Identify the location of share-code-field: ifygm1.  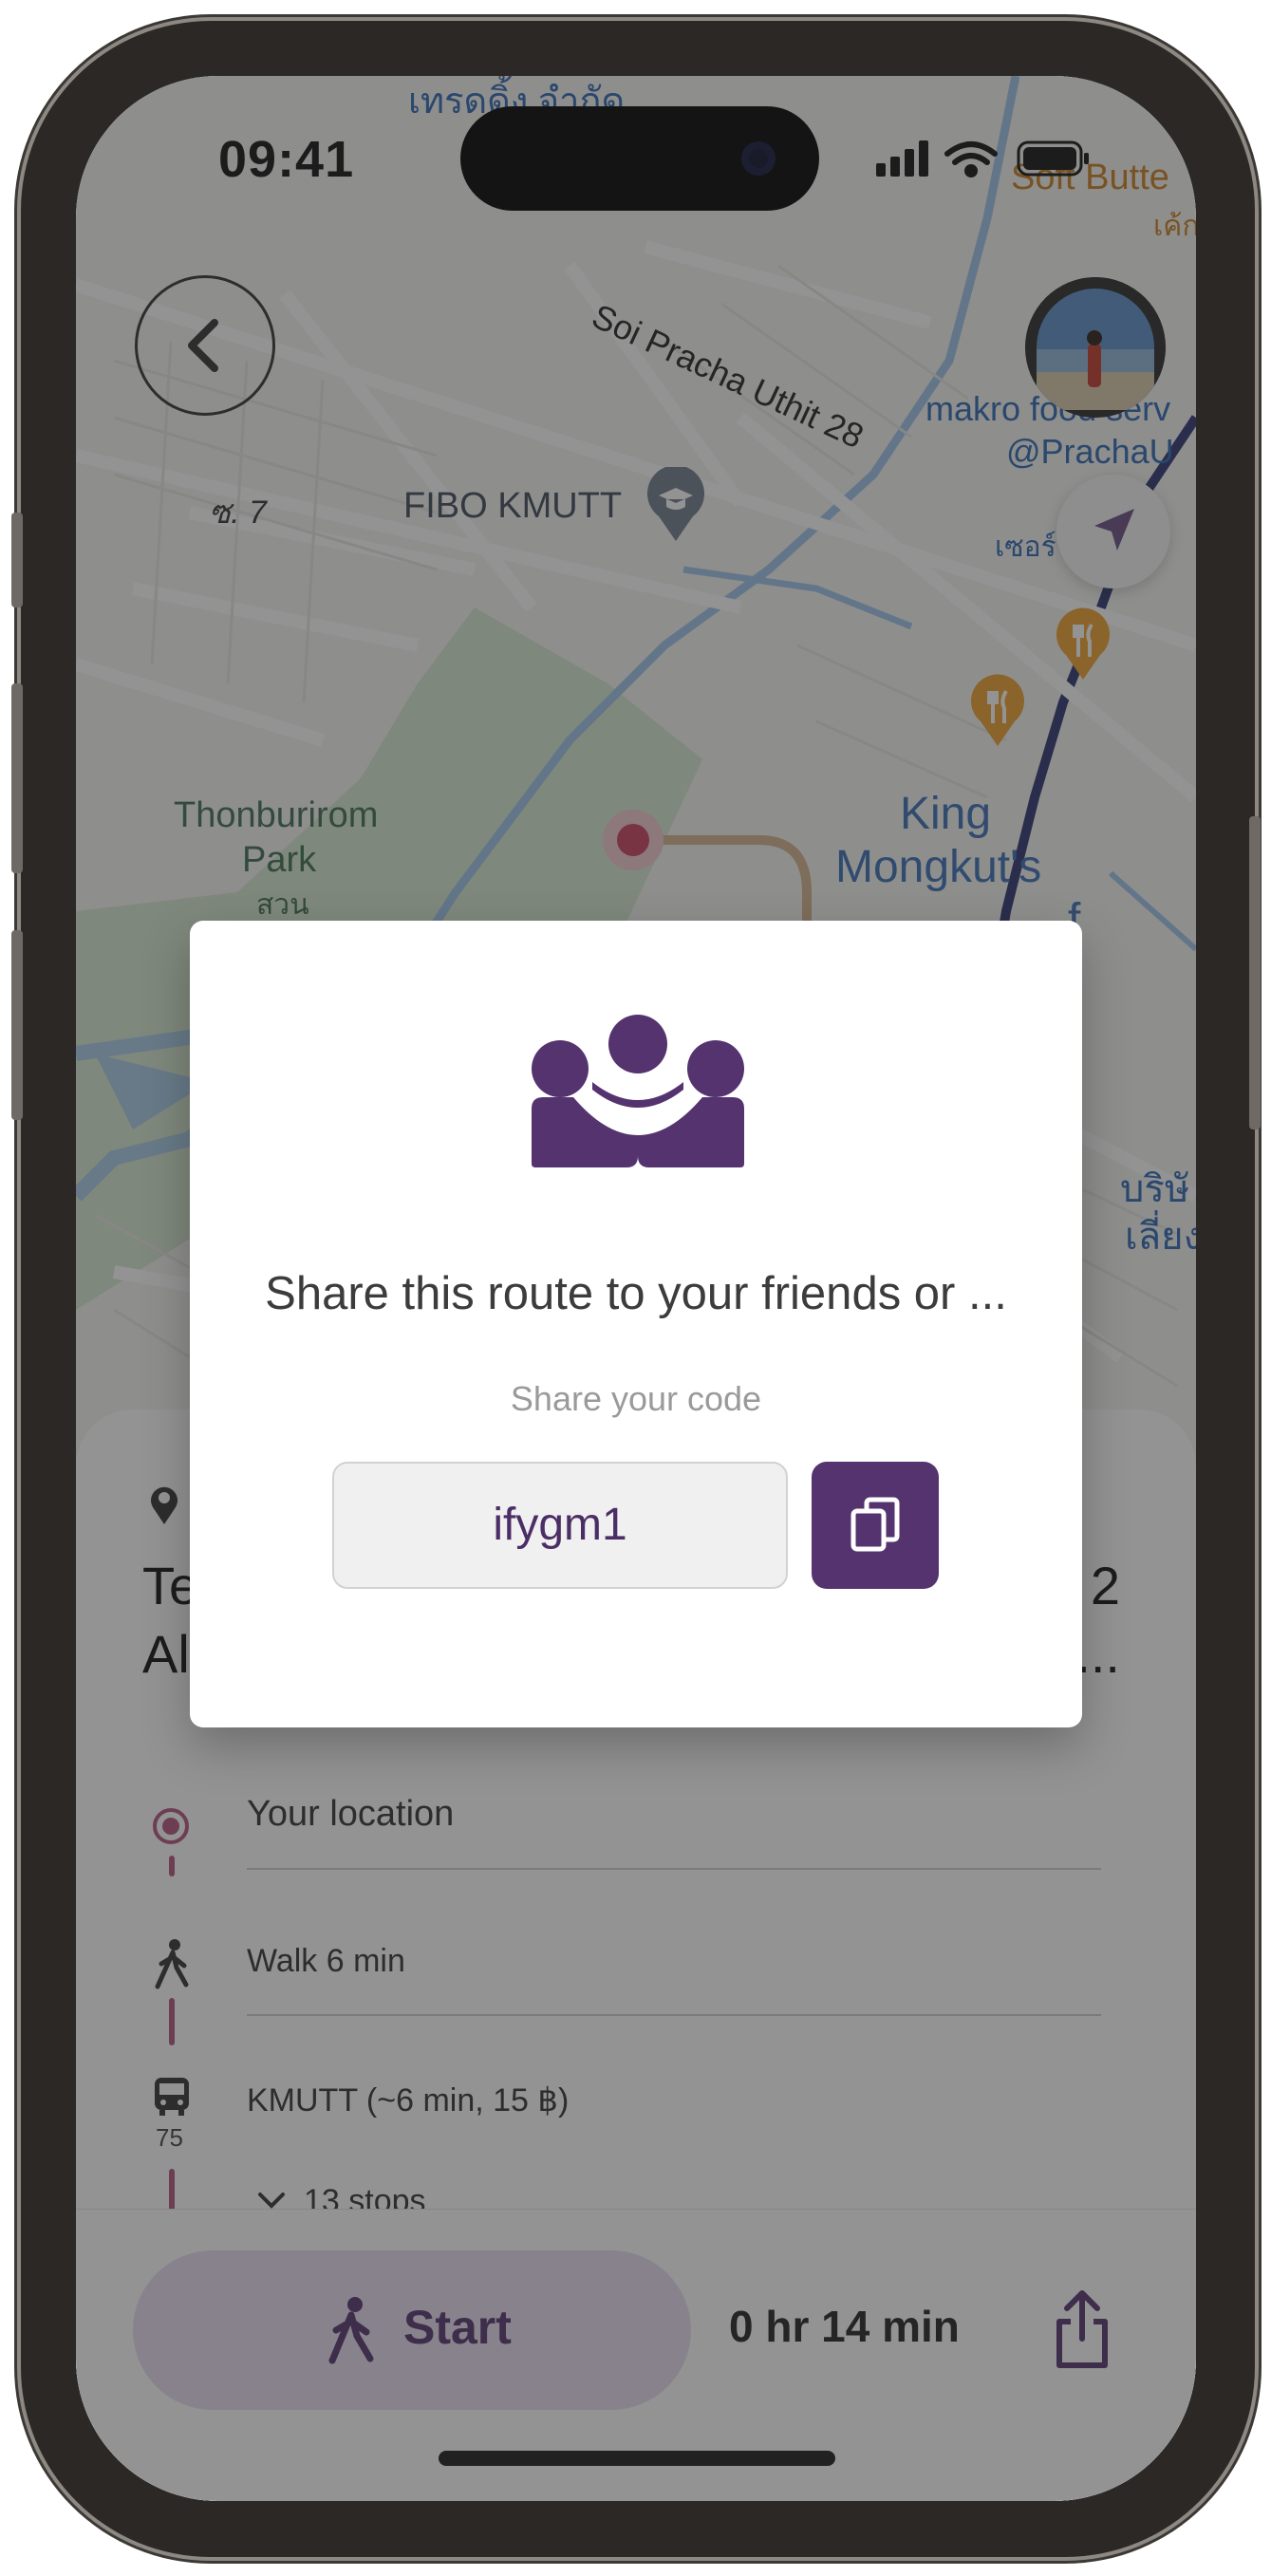
(560, 1525).